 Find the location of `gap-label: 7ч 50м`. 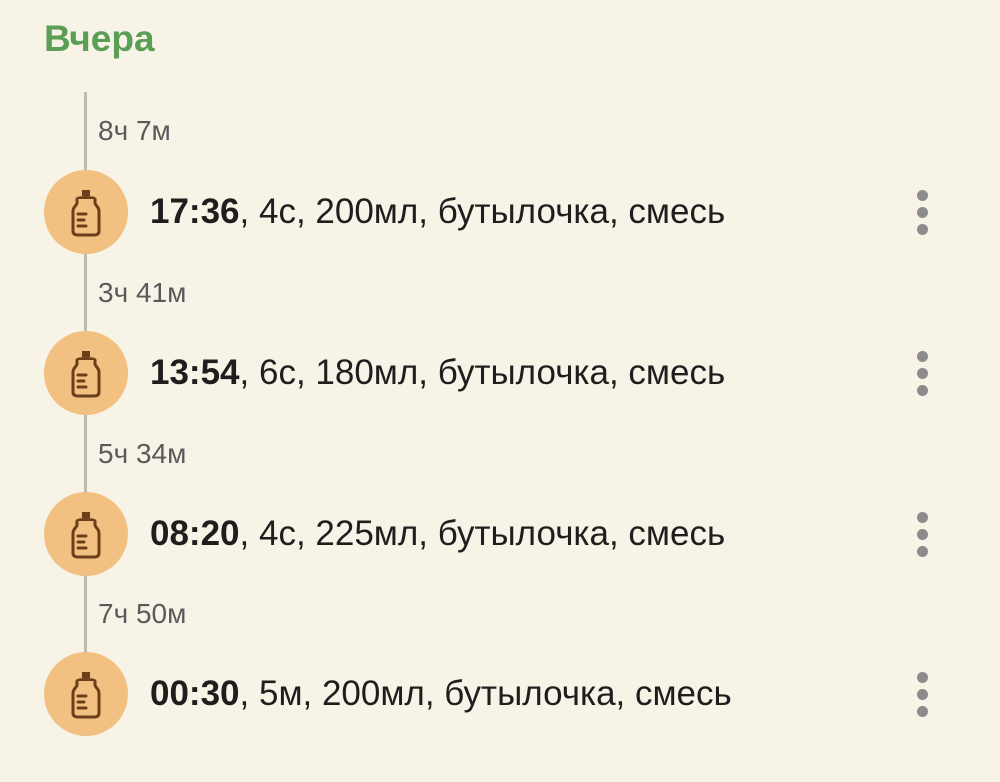

gap-label: 7ч 50м is located at coordinates (142, 613).